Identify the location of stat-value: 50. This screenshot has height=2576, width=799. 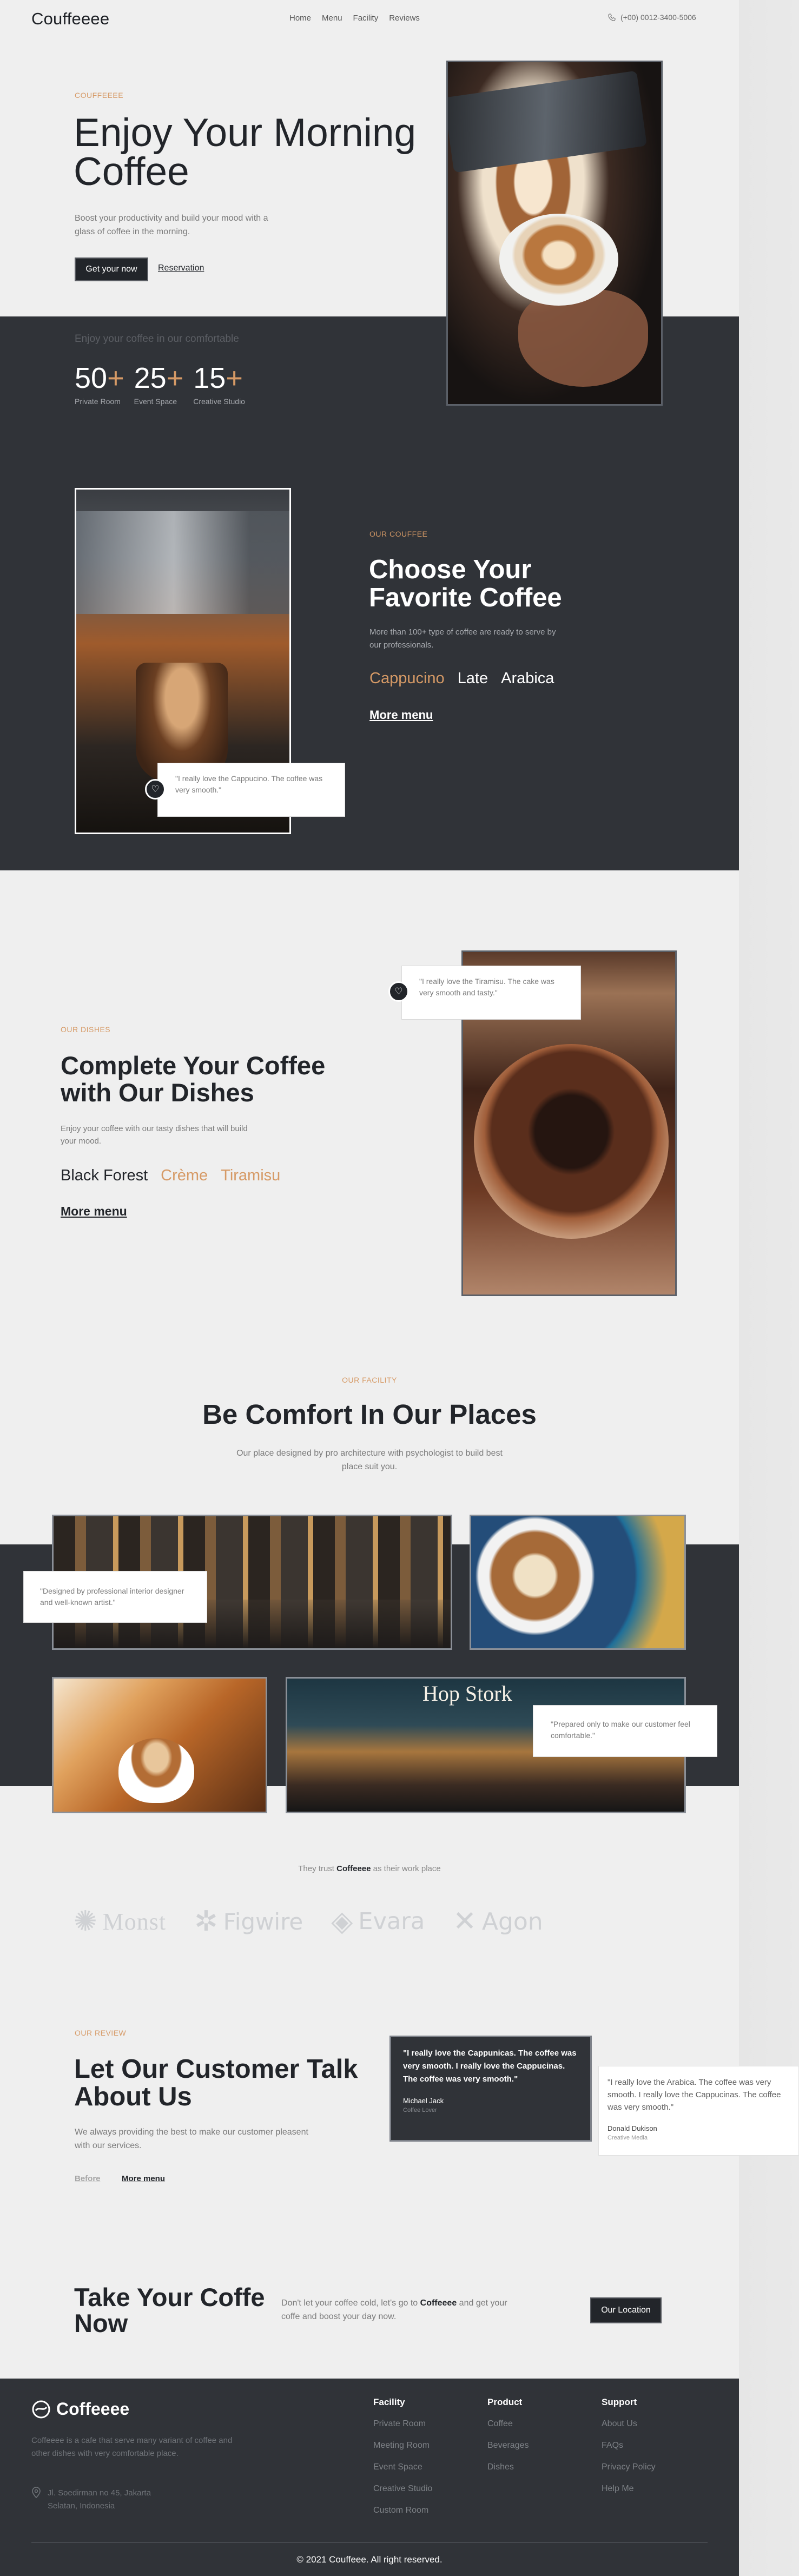
(92, 378).